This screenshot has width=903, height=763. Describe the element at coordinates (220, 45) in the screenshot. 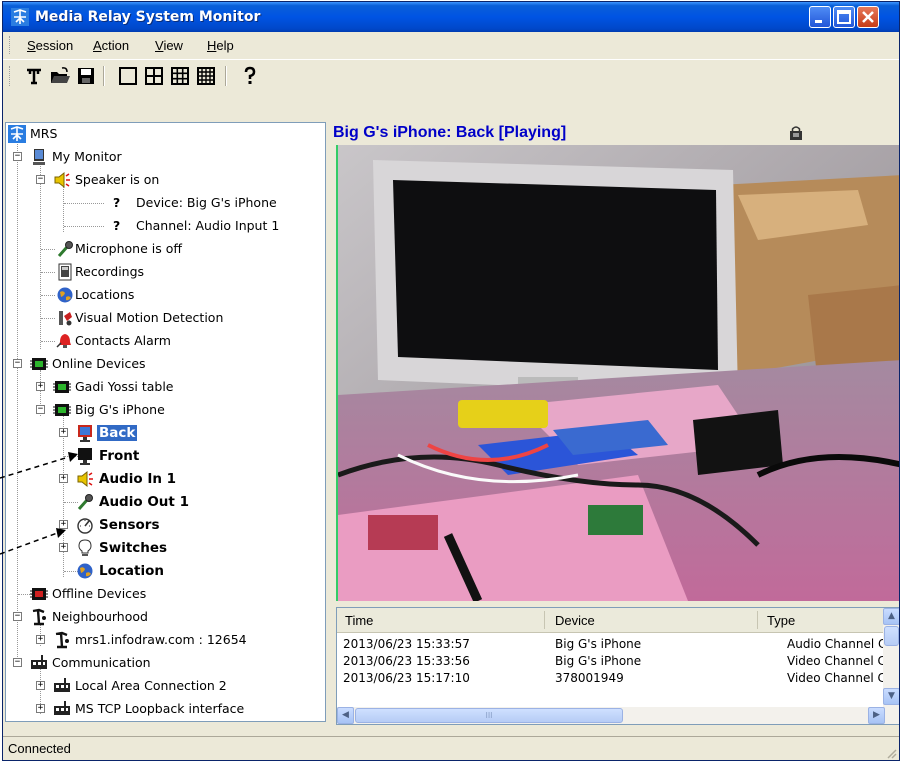

I see `menu-help: Help` at that location.